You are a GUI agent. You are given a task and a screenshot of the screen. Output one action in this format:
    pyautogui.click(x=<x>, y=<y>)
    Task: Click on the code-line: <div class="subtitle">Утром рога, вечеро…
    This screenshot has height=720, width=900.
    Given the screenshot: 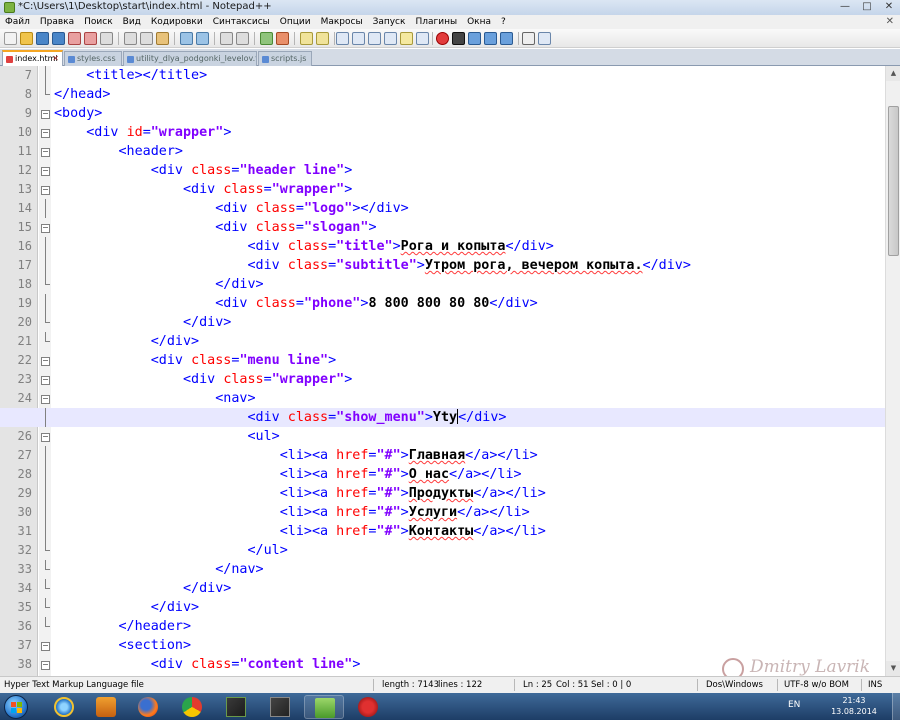 What is the action you would take?
    pyautogui.click(x=442, y=265)
    